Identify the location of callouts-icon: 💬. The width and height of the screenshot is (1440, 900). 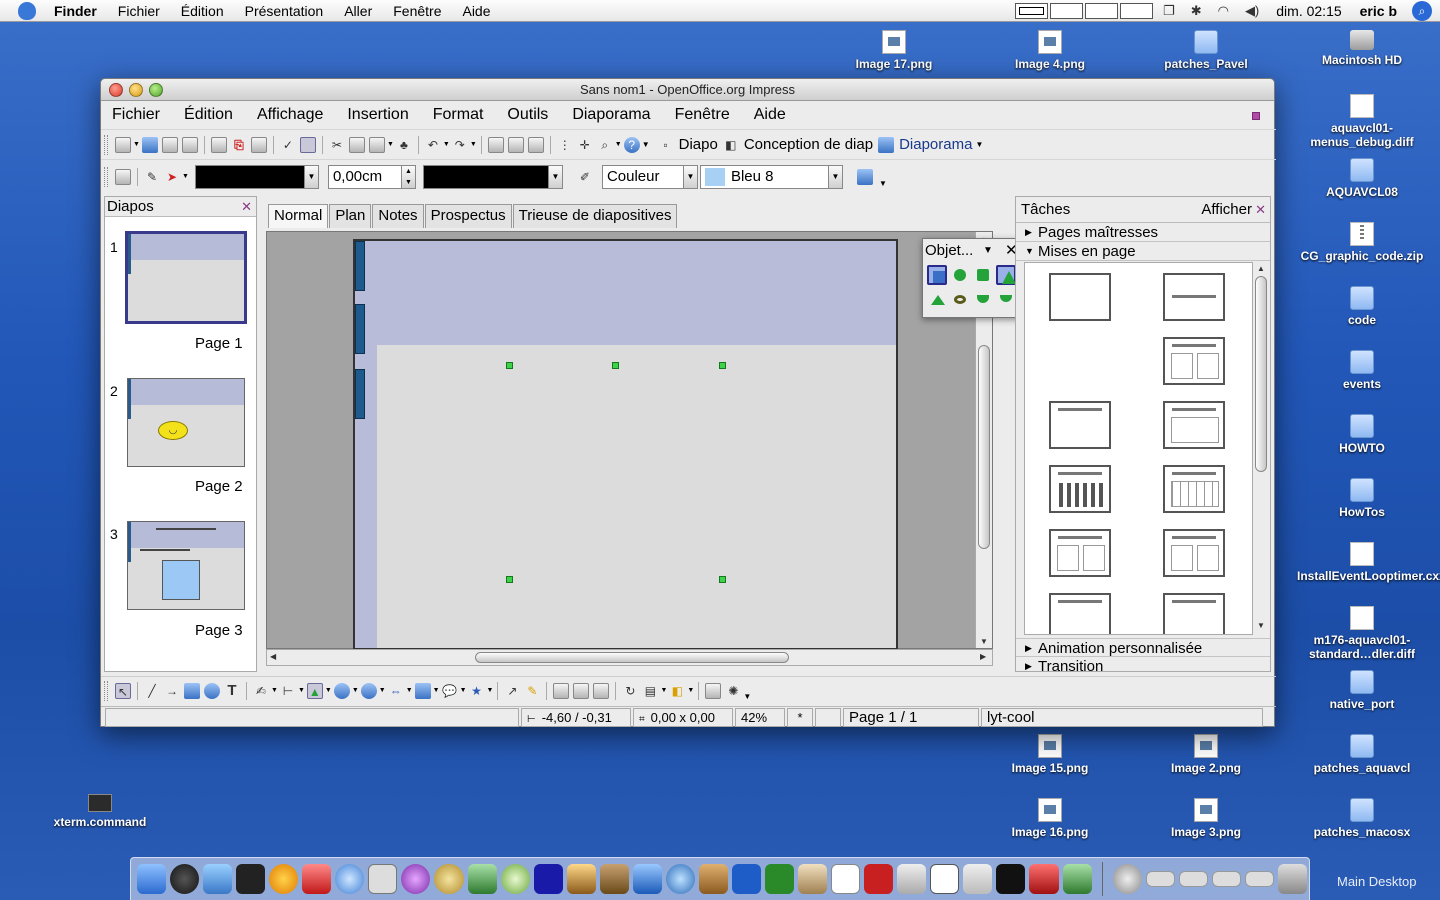
(450, 691).